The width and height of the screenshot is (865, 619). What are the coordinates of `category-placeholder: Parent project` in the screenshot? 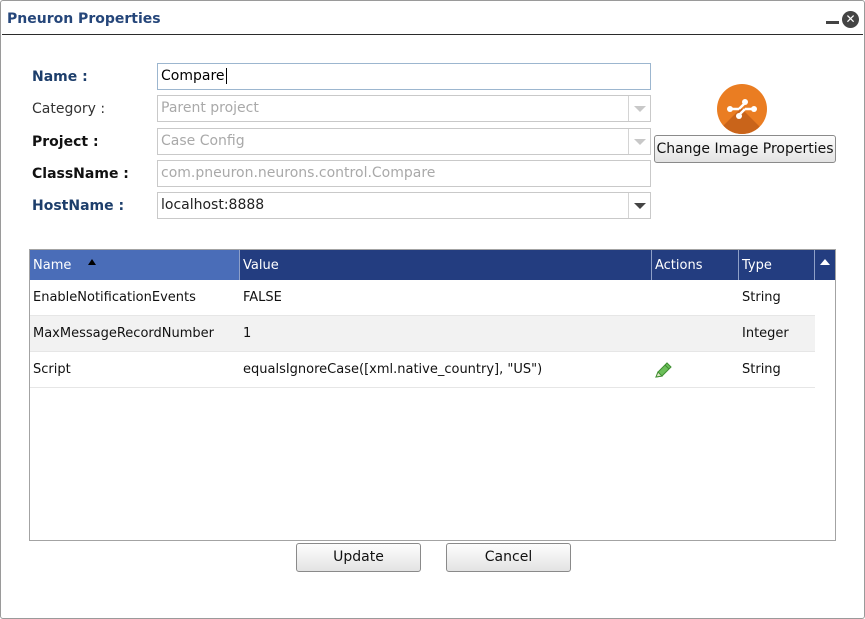 It's located at (210, 108).